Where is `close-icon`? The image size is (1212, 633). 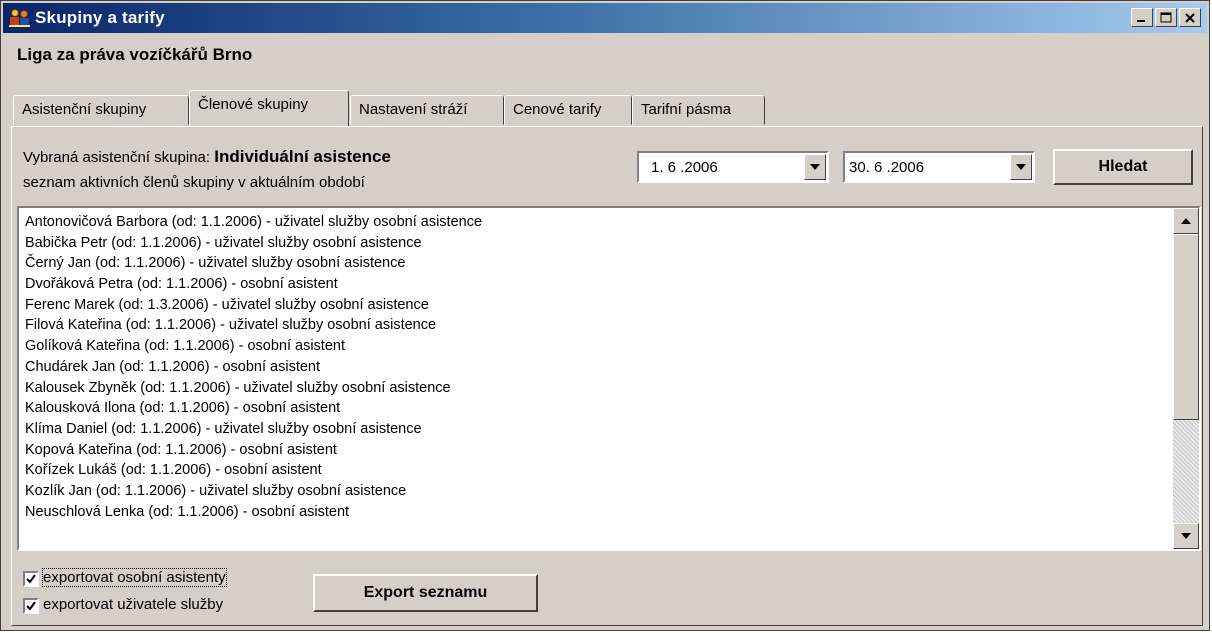 close-icon is located at coordinates (1190, 18).